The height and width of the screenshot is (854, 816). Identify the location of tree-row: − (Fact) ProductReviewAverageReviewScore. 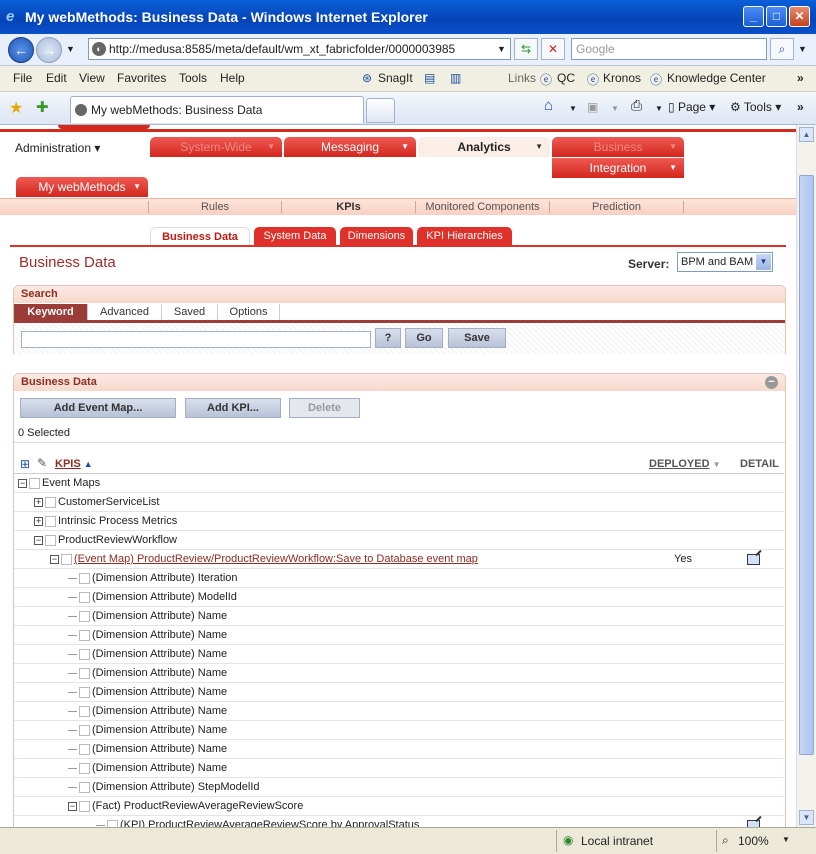
(399, 806).